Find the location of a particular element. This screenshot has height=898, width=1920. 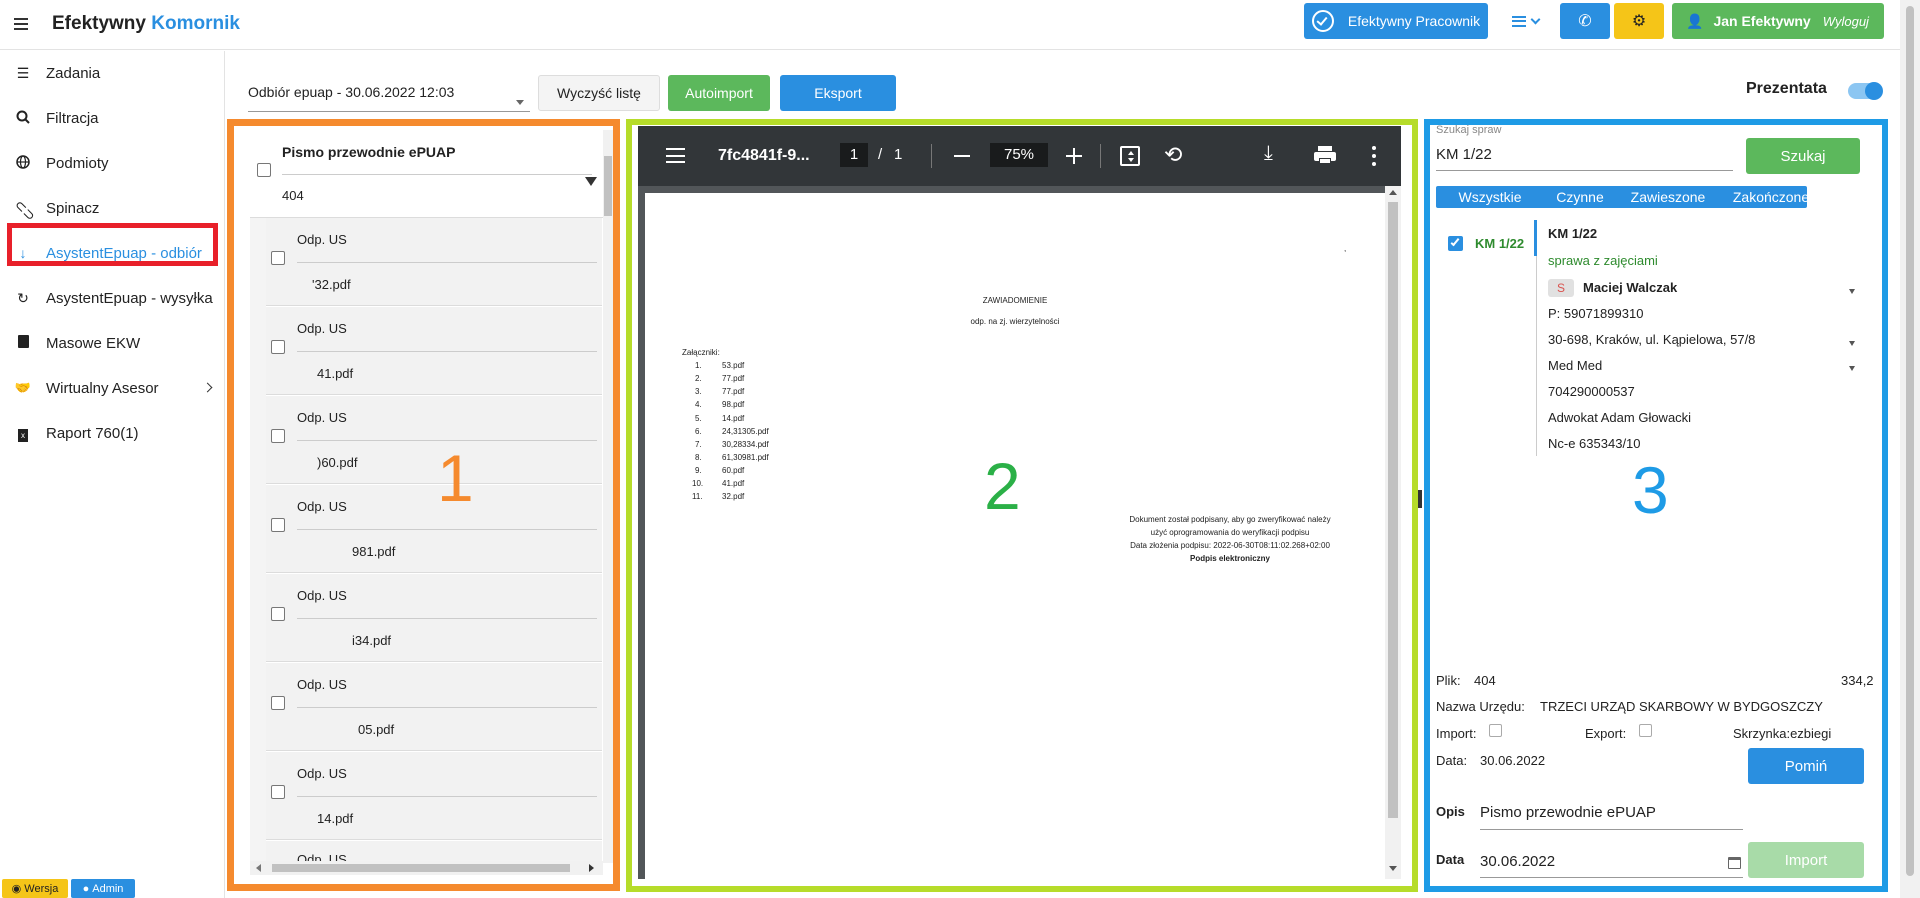

export-flag-checkbox is located at coordinates (1645, 730).